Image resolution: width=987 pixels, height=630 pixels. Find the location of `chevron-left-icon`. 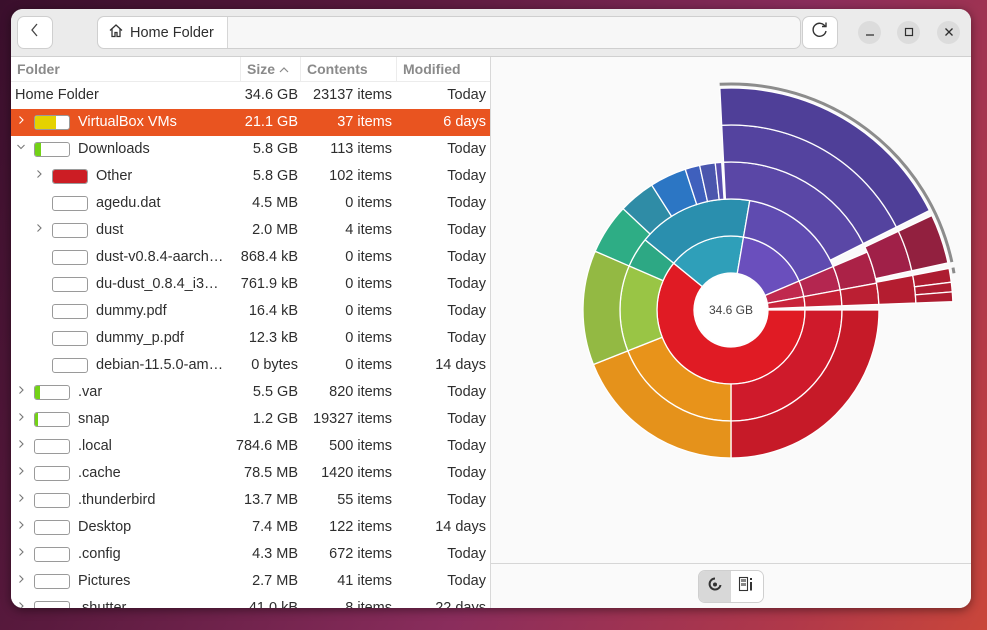

chevron-left-icon is located at coordinates (35, 32).